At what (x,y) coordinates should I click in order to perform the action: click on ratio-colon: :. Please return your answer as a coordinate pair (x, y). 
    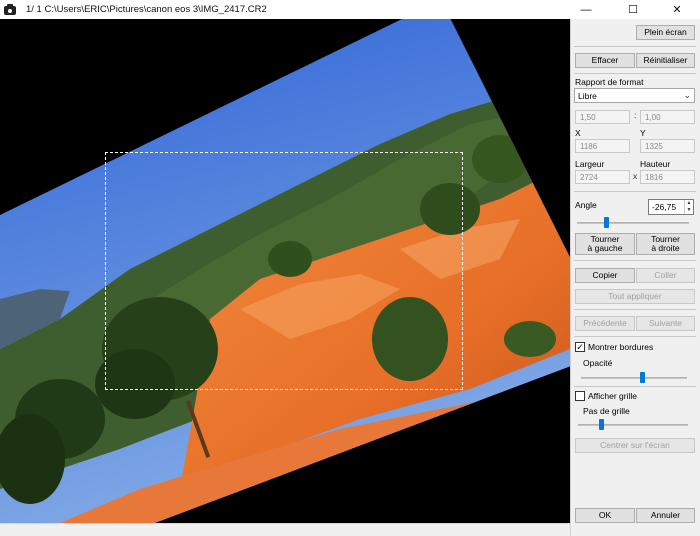
    Looking at the image, I should click on (635, 115).